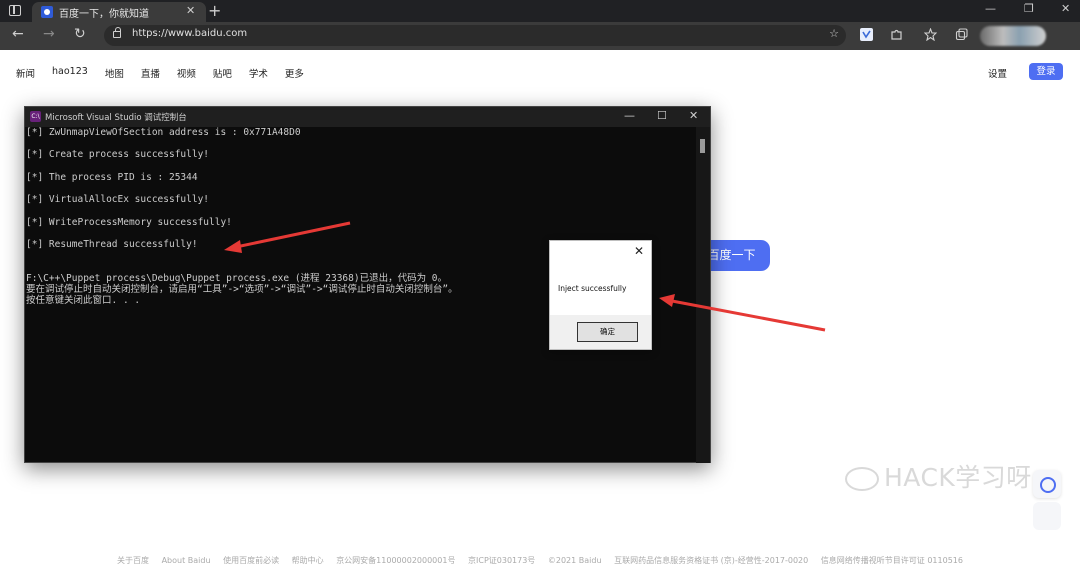 The width and height of the screenshot is (1080, 574). Describe the element at coordinates (961, 34) in the screenshot. I see `collections-icon` at that location.